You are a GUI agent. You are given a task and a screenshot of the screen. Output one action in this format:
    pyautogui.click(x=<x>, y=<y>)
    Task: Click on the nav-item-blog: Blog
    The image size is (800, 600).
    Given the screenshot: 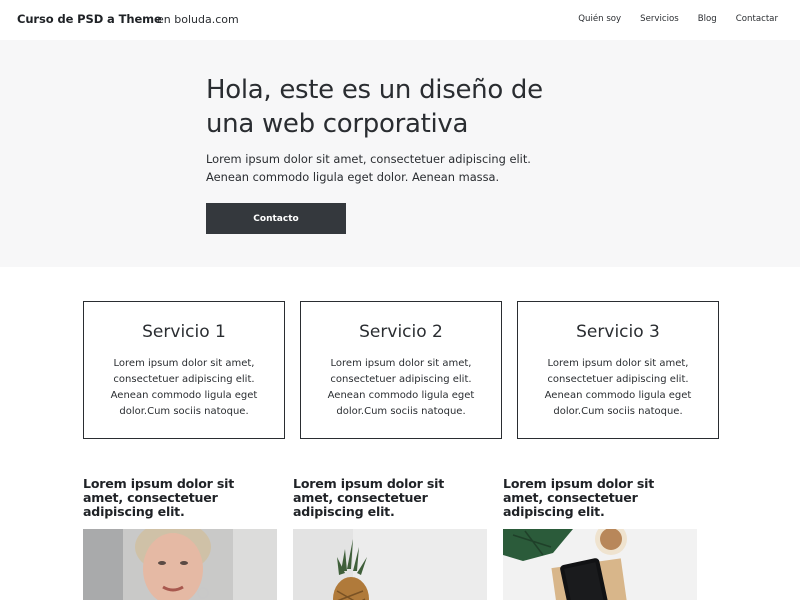 What is the action you would take?
    pyautogui.click(x=707, y=19)
    